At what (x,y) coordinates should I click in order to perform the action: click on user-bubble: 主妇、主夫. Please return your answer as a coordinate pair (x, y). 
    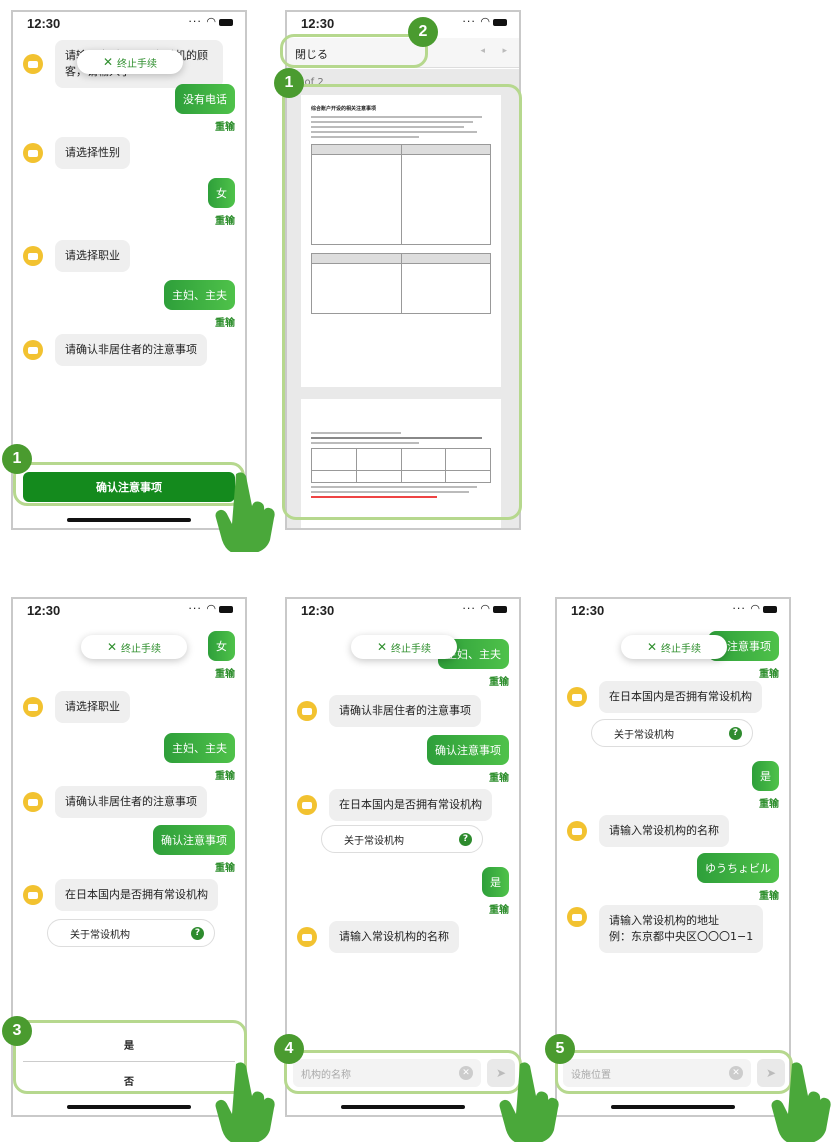
    Looking at the image, I should click on (199, 295).